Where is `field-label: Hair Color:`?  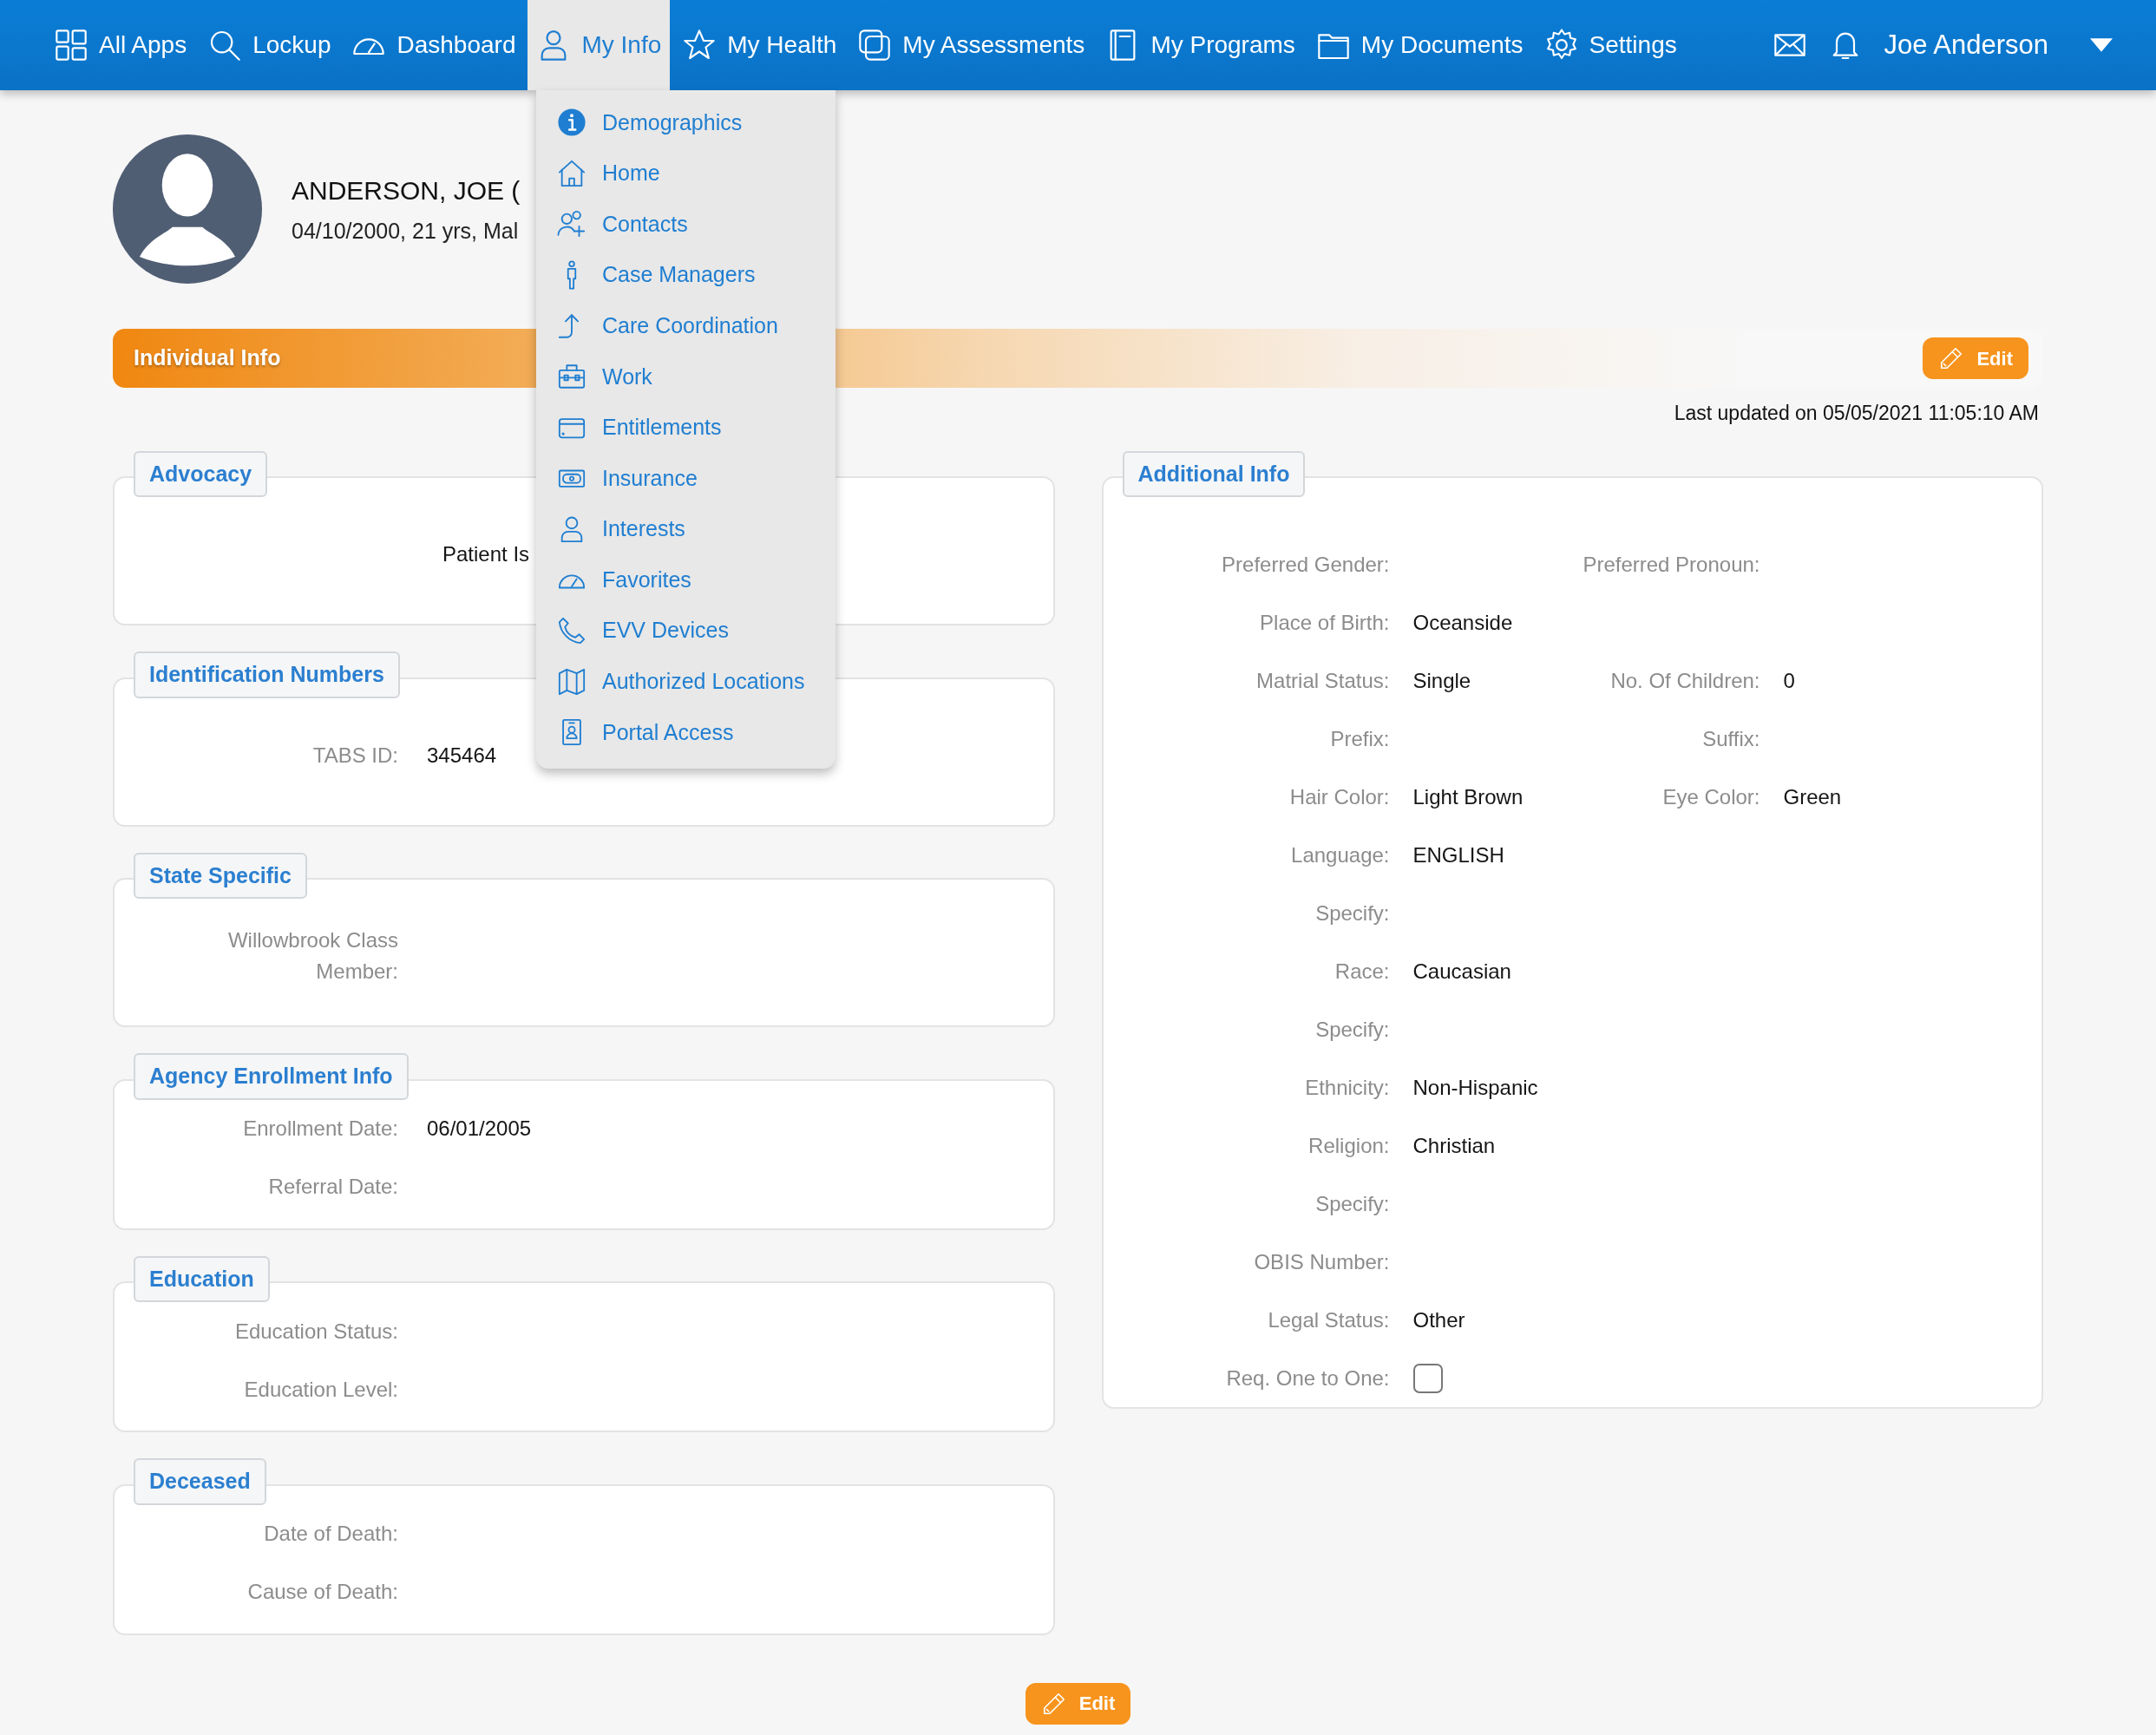
field-label: Hair Color: is located at coordinates (1339, 796).